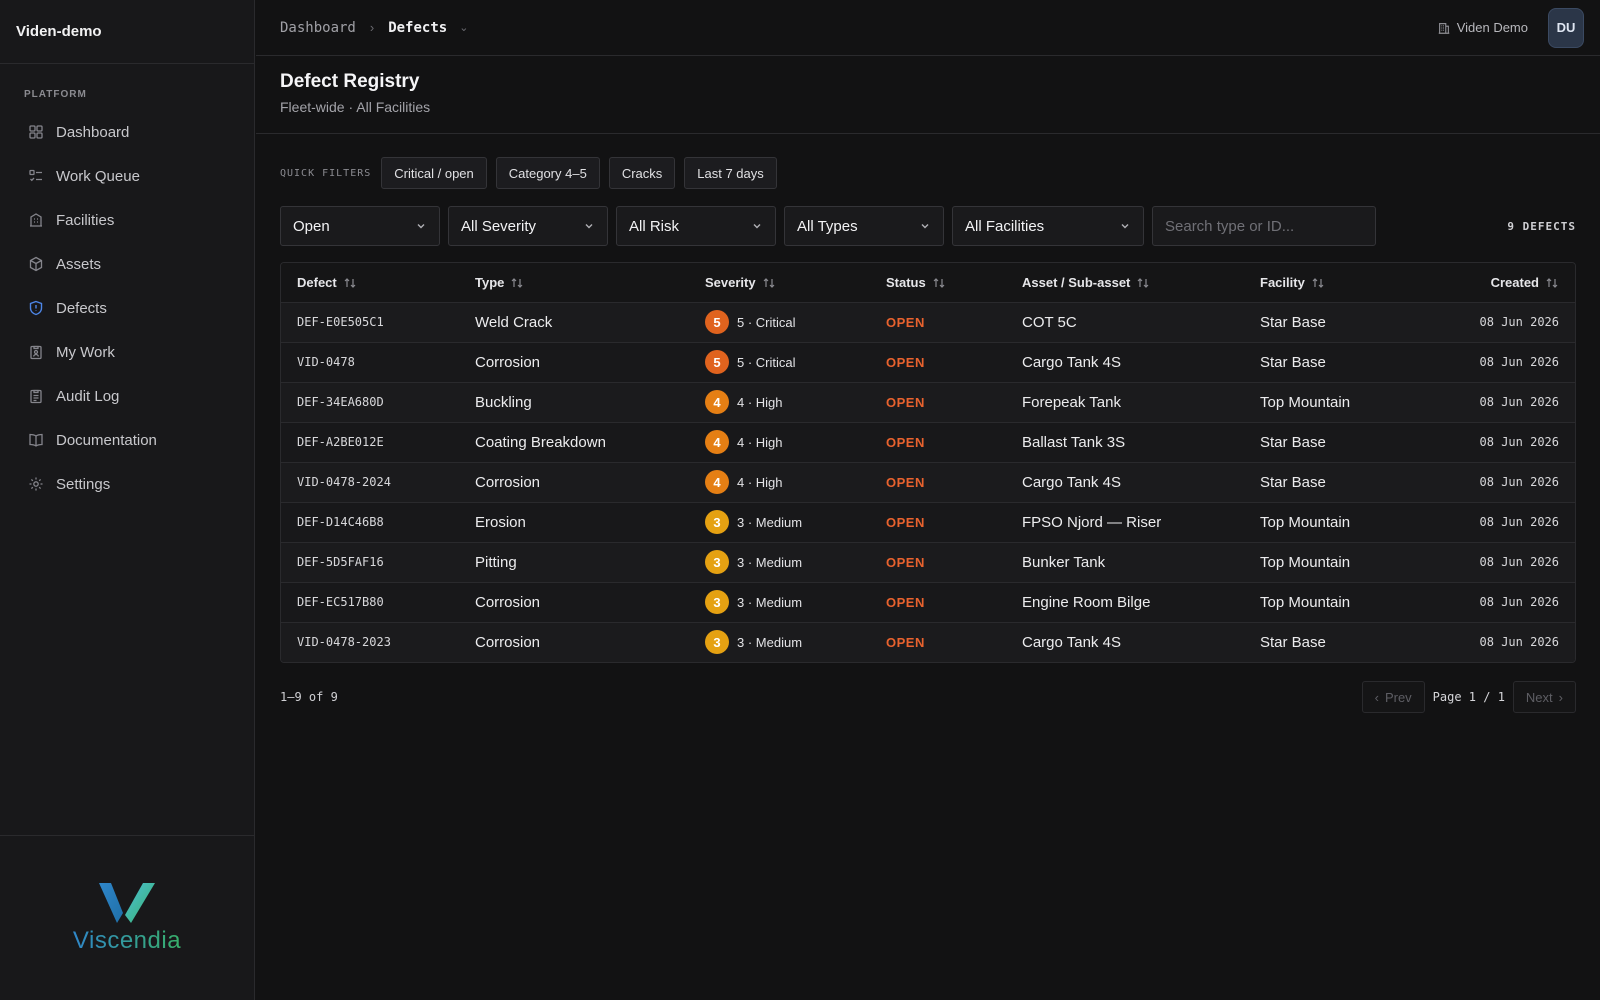 The height and width of the screenshot is (1000, 1600). What do you see at coordinates (757, 226) in the screenshot?
I see `chevron-down-icon` at bounding box center [757, 226].